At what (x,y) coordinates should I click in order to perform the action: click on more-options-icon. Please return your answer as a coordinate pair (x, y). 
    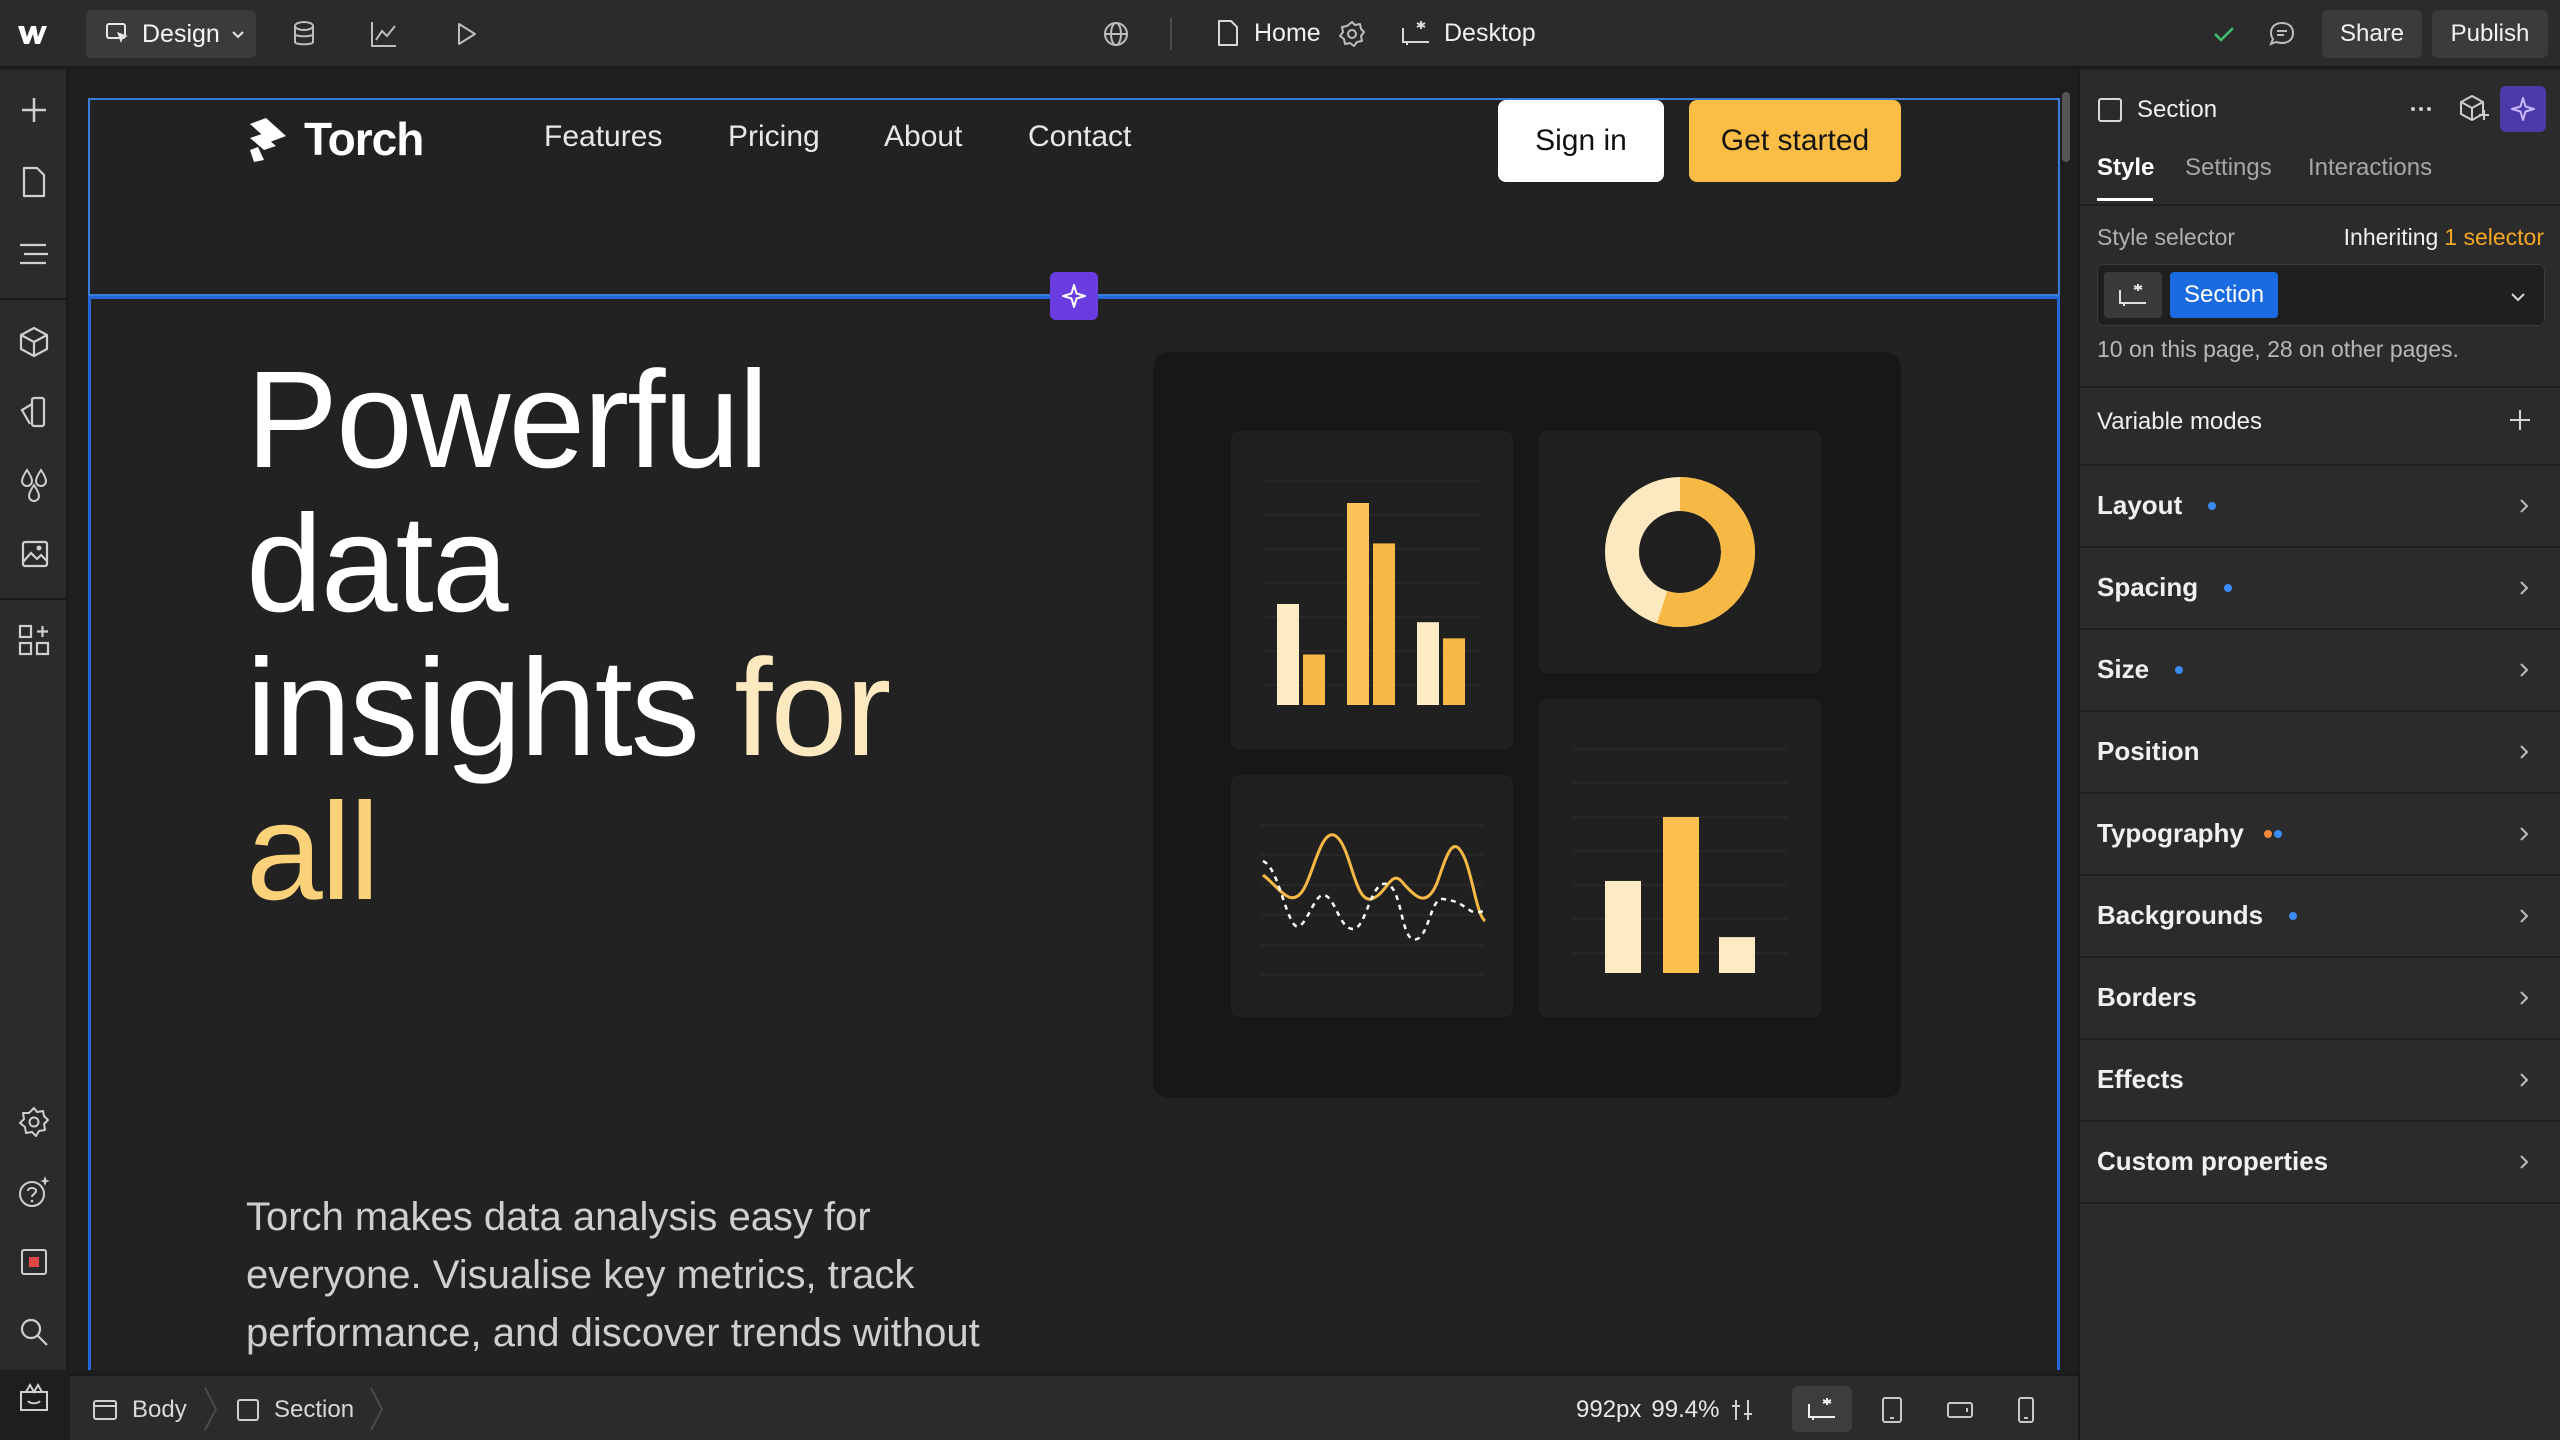
    Looking at the image, I should click on (2421, 109).